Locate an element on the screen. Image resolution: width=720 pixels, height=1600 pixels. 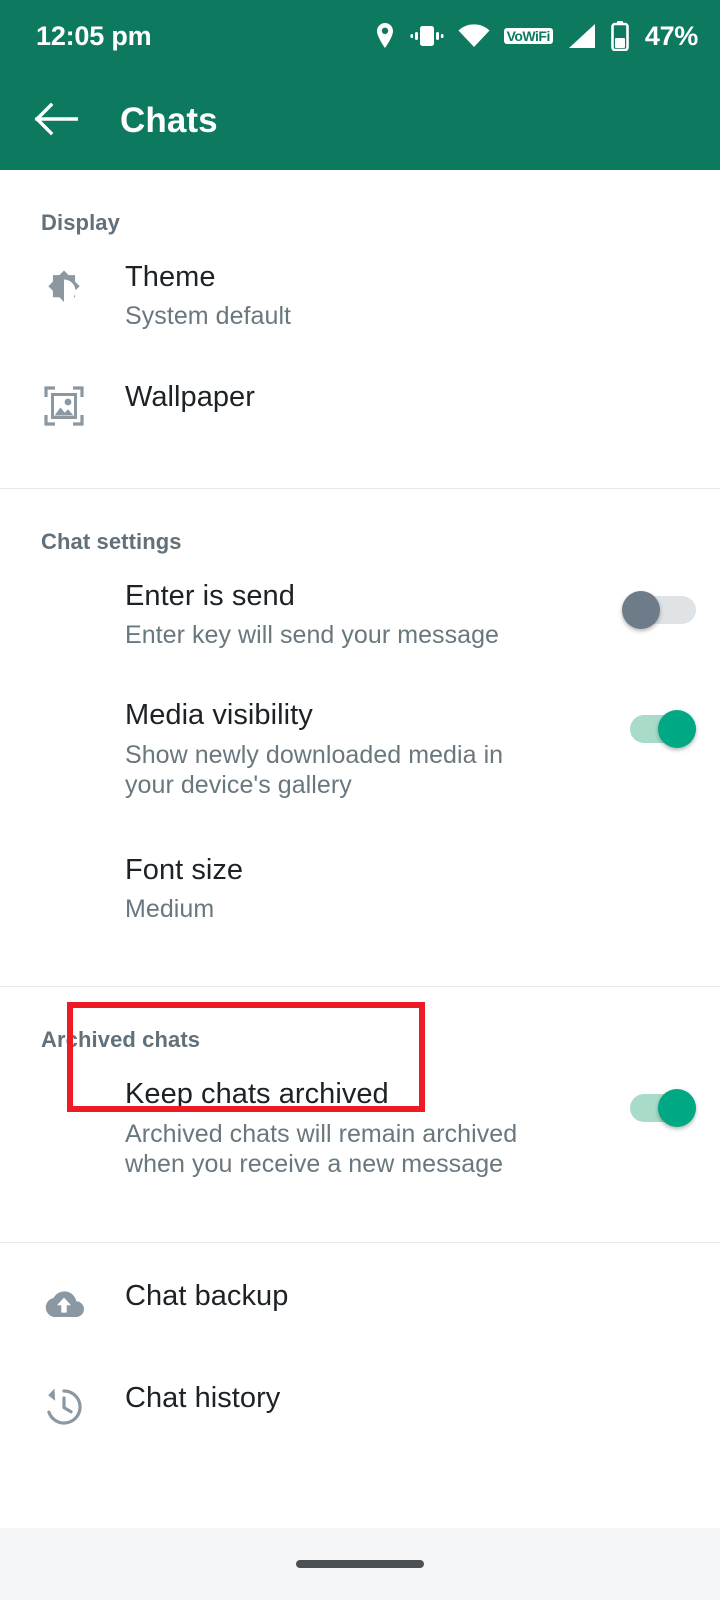
home-gesture-pill is located at coordinates (360, 1564).